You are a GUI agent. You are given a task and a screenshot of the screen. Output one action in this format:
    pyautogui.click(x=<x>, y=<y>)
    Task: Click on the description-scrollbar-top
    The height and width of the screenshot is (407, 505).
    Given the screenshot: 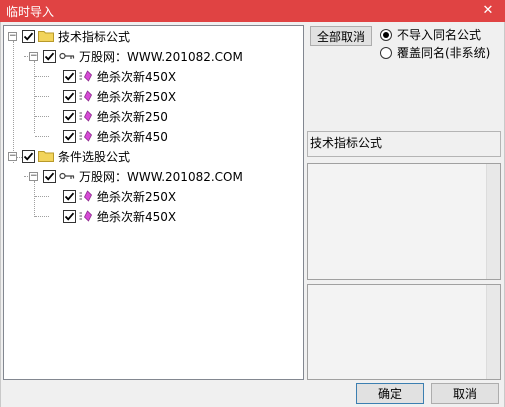 What is the action you would take?
    pyautogui.click(x=493, y=221)
    